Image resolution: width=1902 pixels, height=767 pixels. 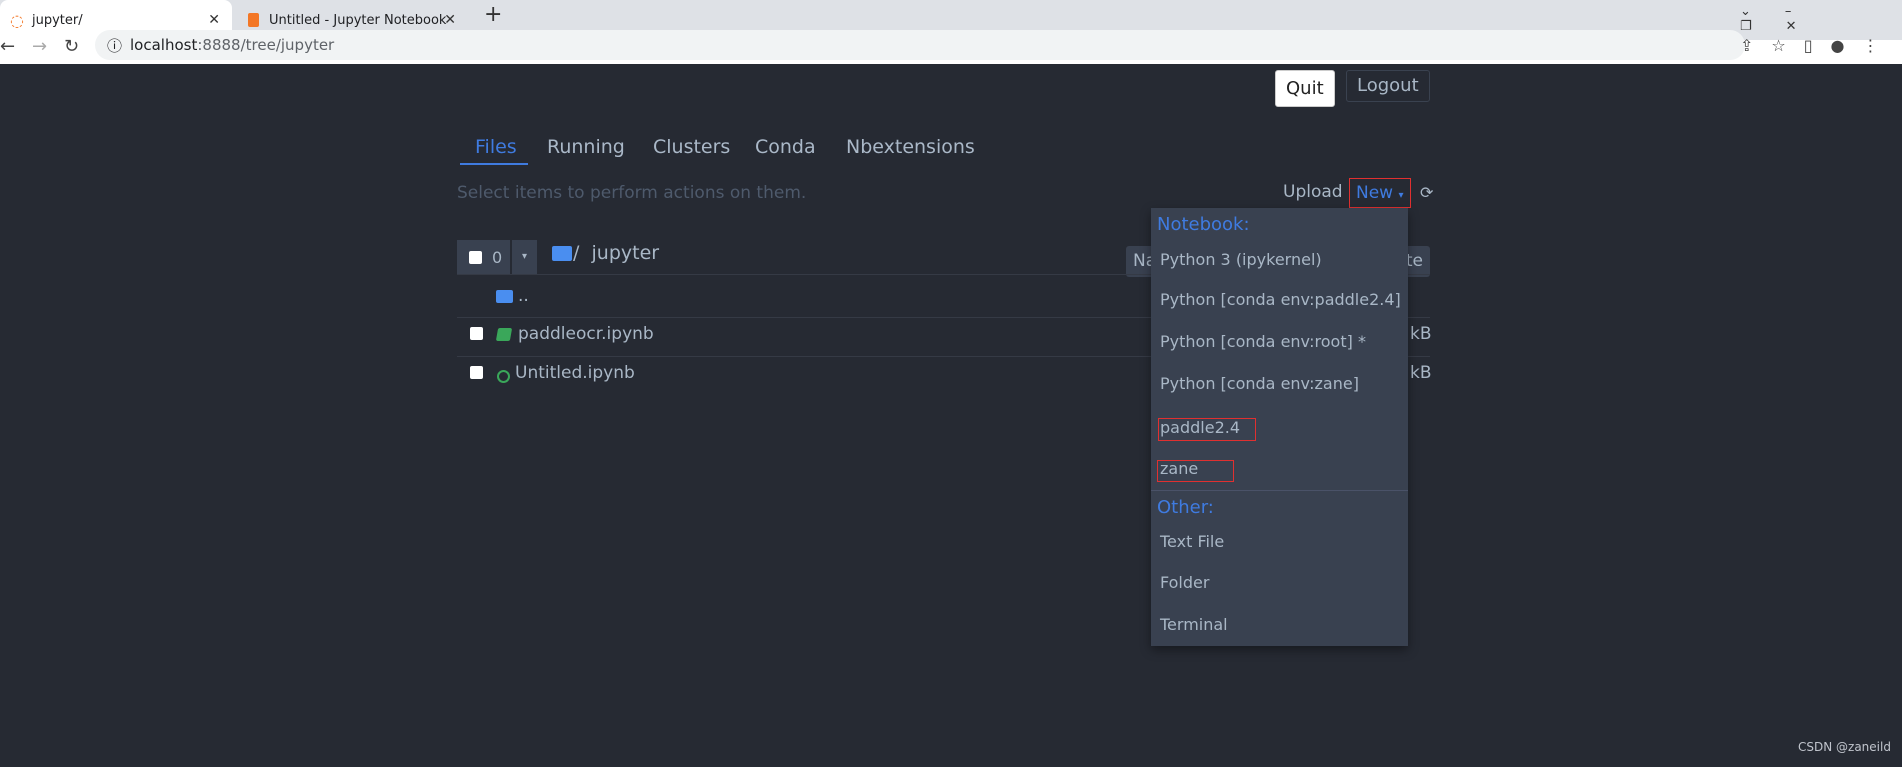 I want to click on select-all-button: 0, so click(x=483, y=257).